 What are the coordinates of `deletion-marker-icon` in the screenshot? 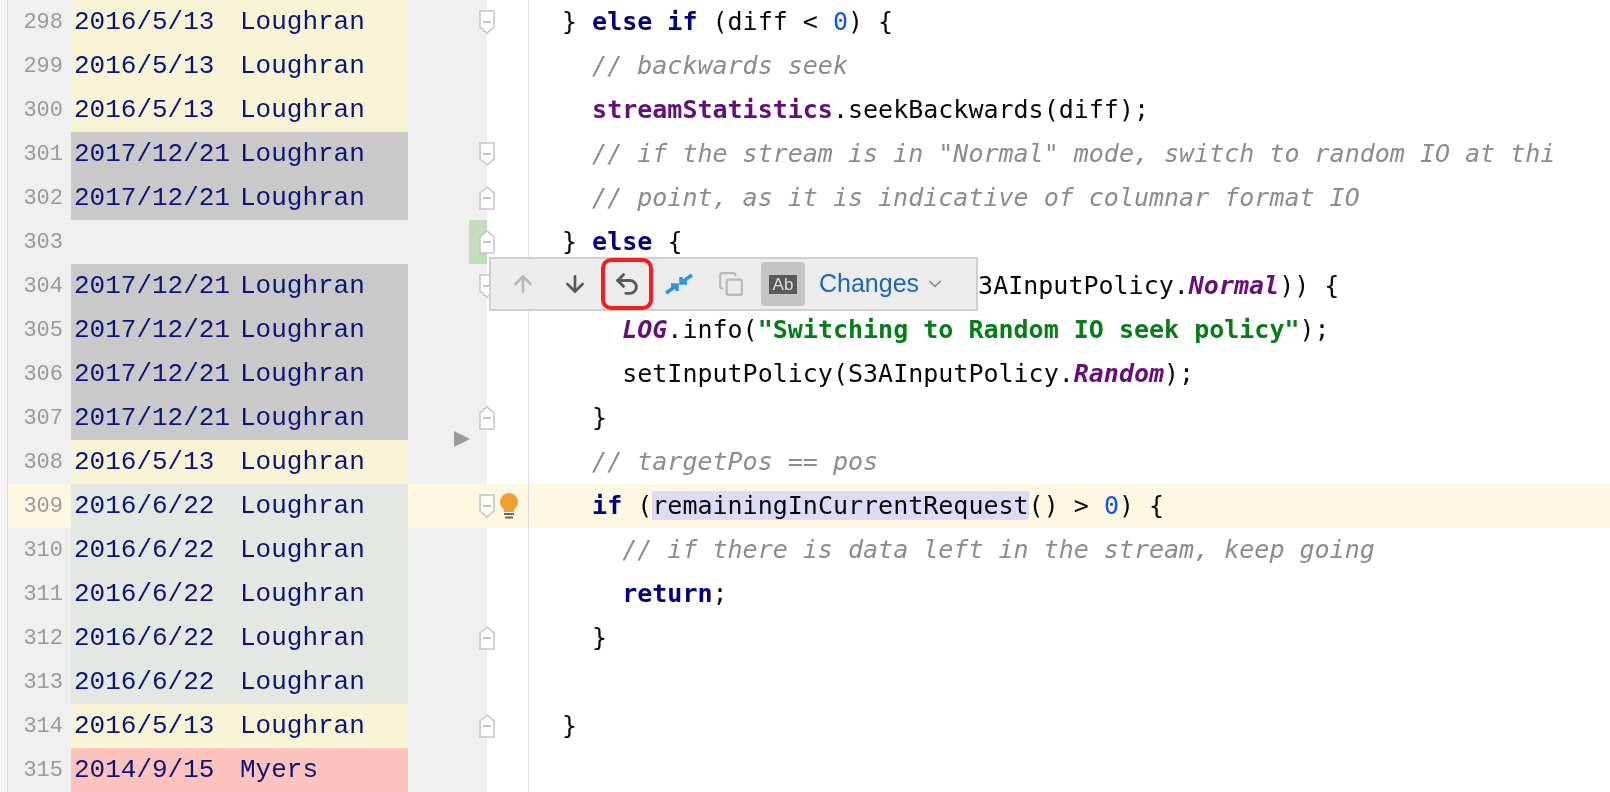 It's located at (462, 439).